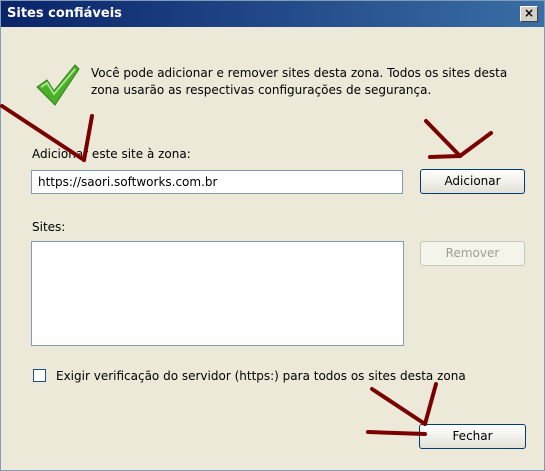 This screenshot has height=471, width=545. I want to click on require-https-checkbox, so click(39, 375).